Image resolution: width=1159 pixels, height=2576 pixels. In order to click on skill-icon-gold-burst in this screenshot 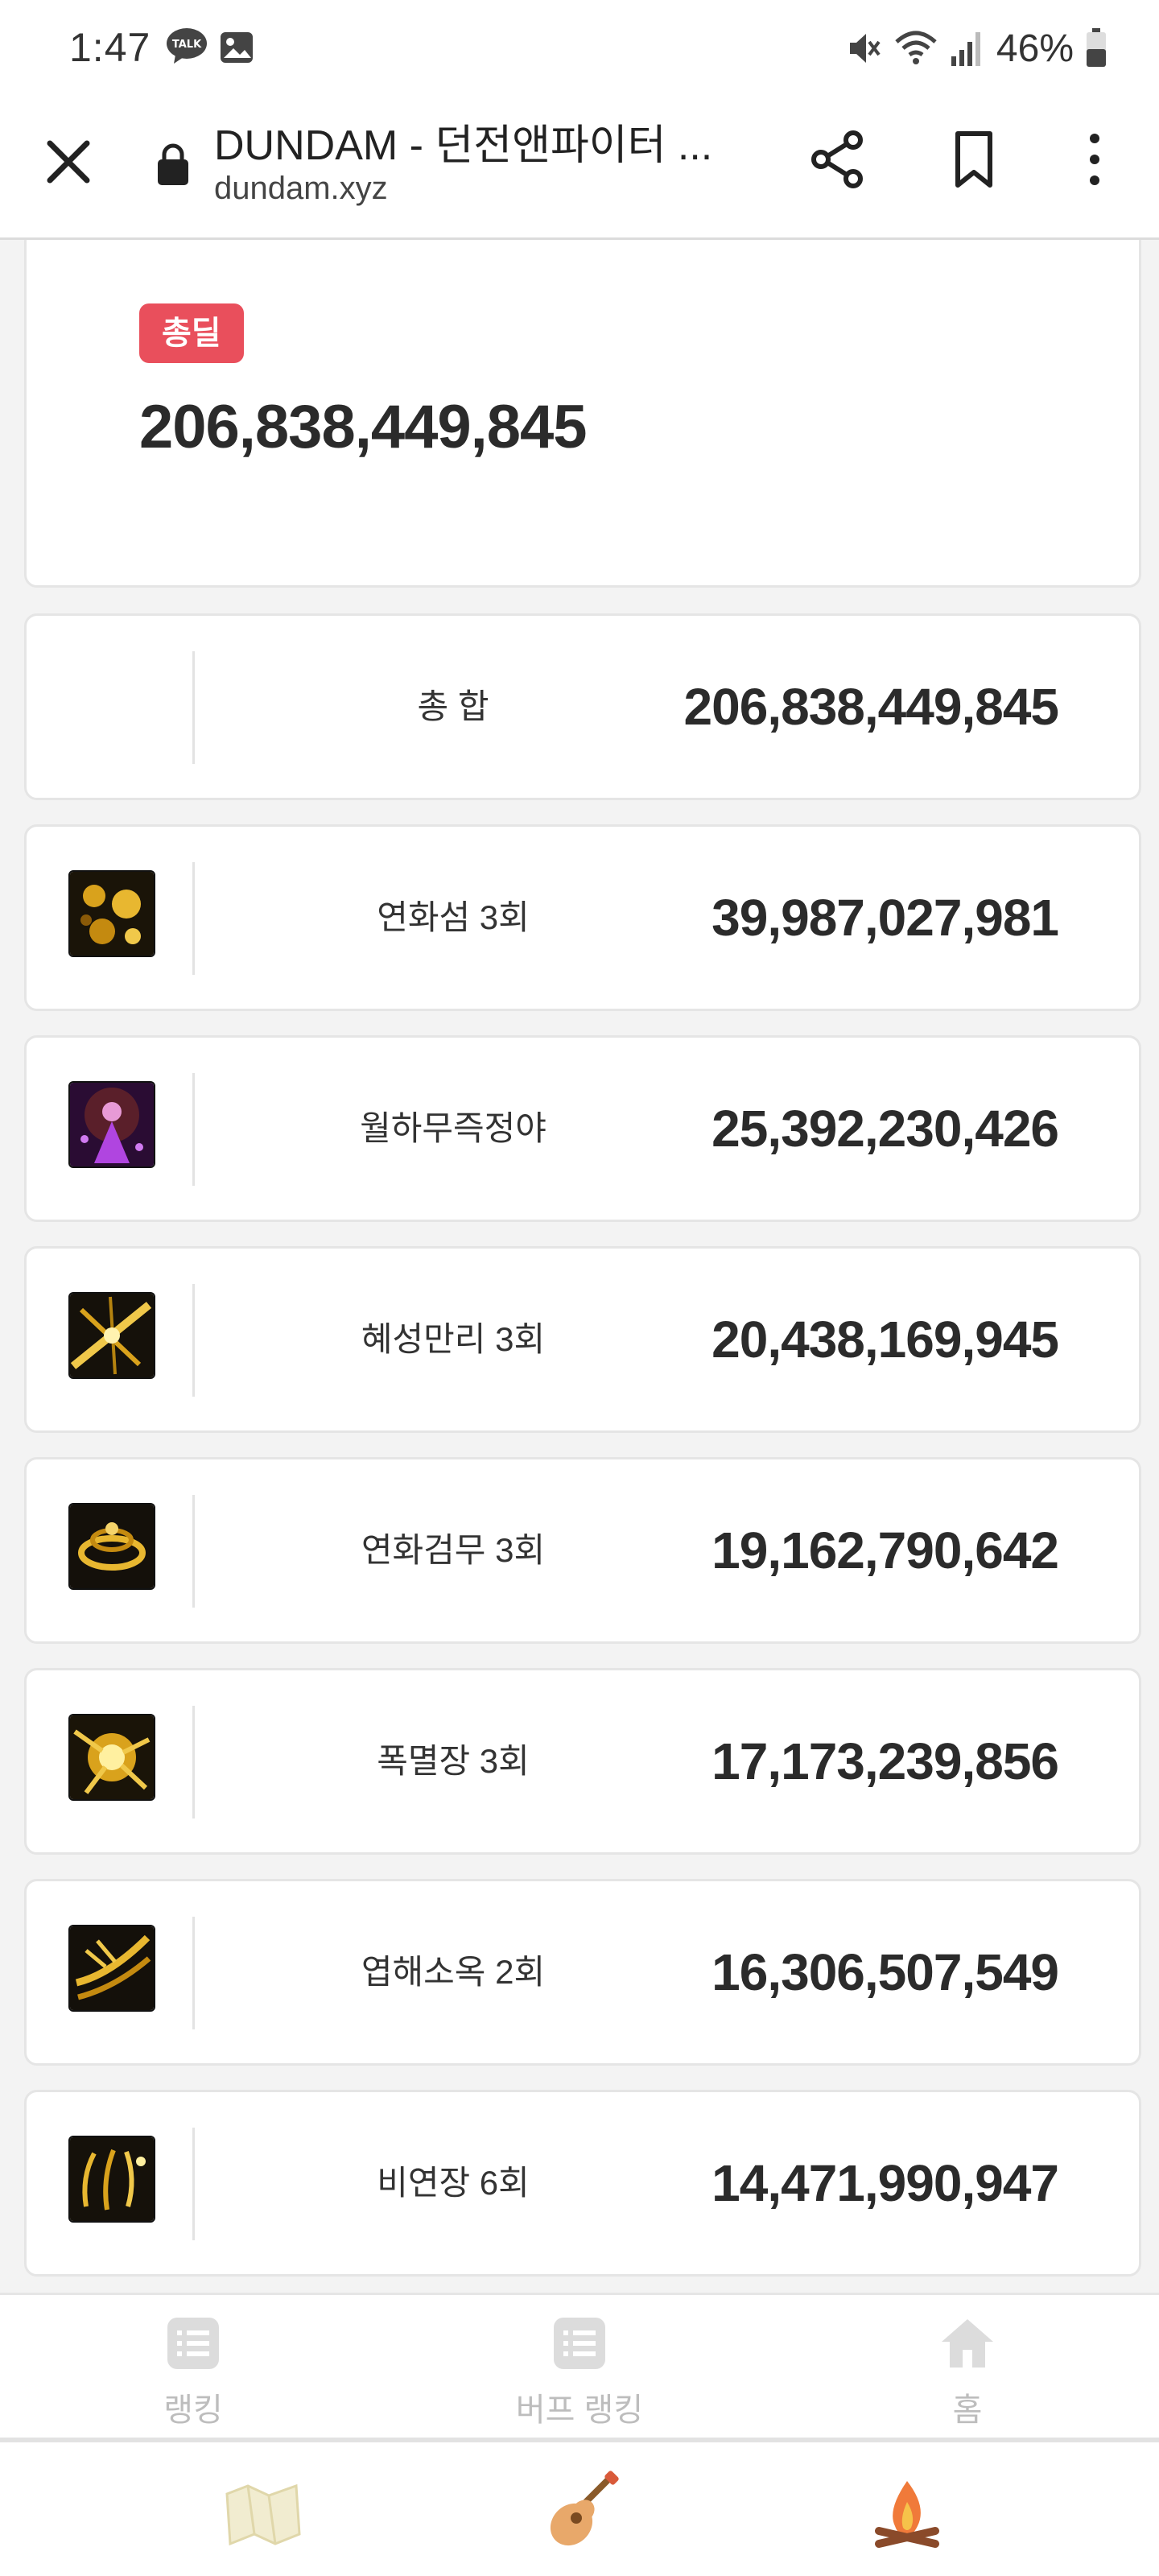, I will do `click(111, 913)`.